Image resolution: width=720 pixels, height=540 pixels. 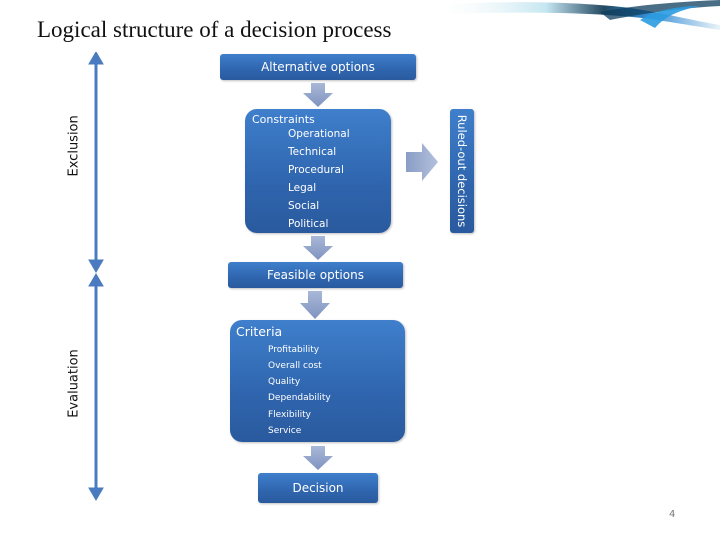 What do you see at coordinates (304, 206) in the screenshot?
I see `constraint-item: Social` at bounding box center [304, 206].